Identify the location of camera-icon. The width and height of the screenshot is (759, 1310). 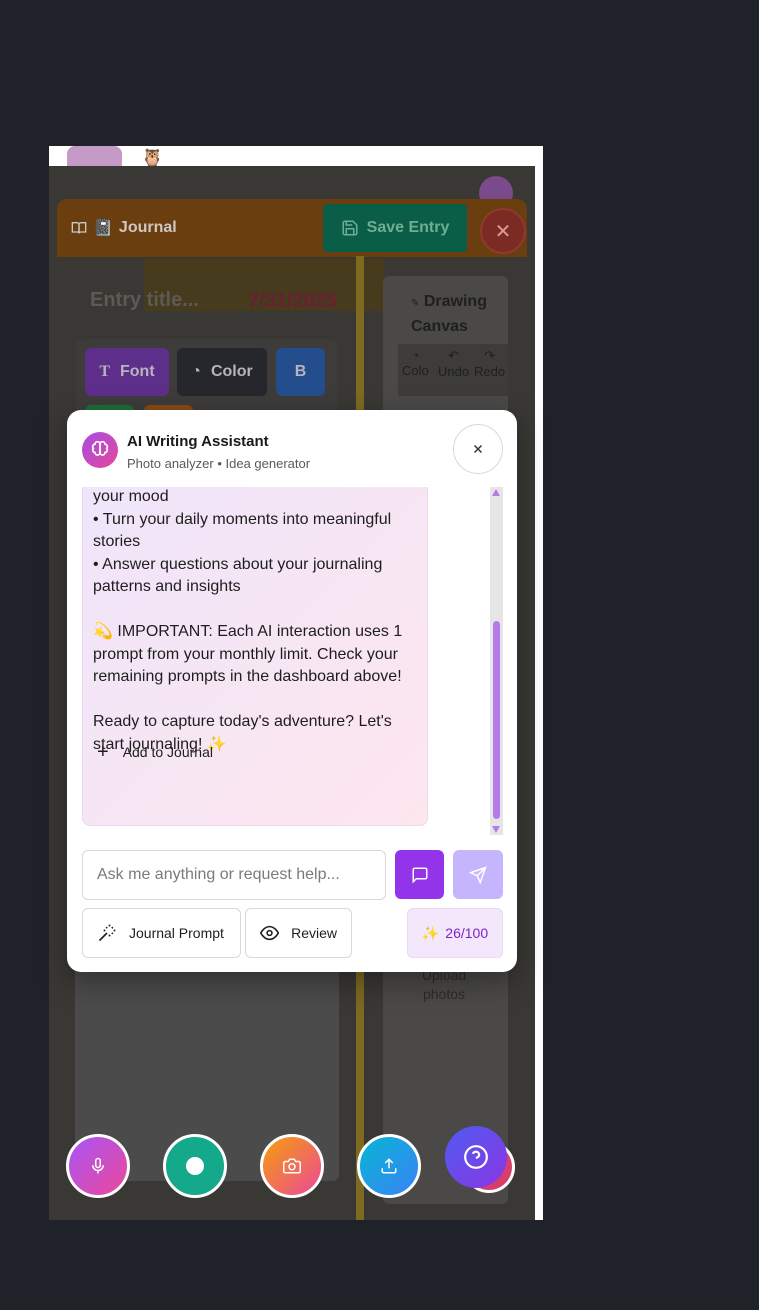
(292, 1166).